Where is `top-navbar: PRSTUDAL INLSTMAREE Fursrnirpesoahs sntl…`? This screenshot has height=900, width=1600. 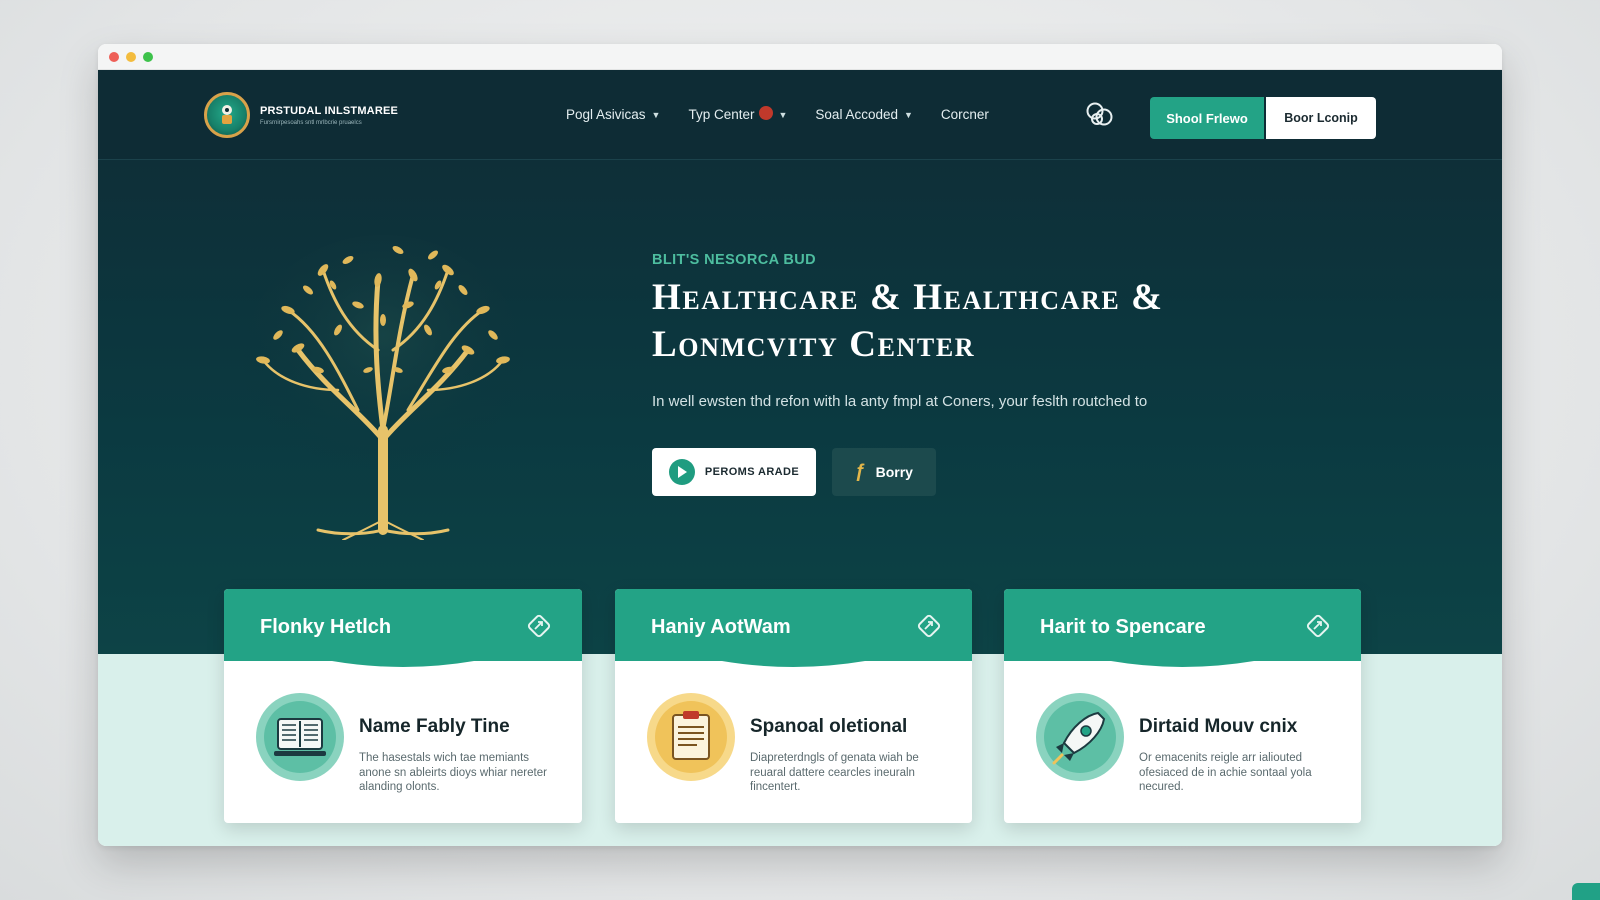
top-navbar: PRSTUDAL INLSTMAREE Fursrnirpesoahs sntl… is located at coordinates (800, 115).